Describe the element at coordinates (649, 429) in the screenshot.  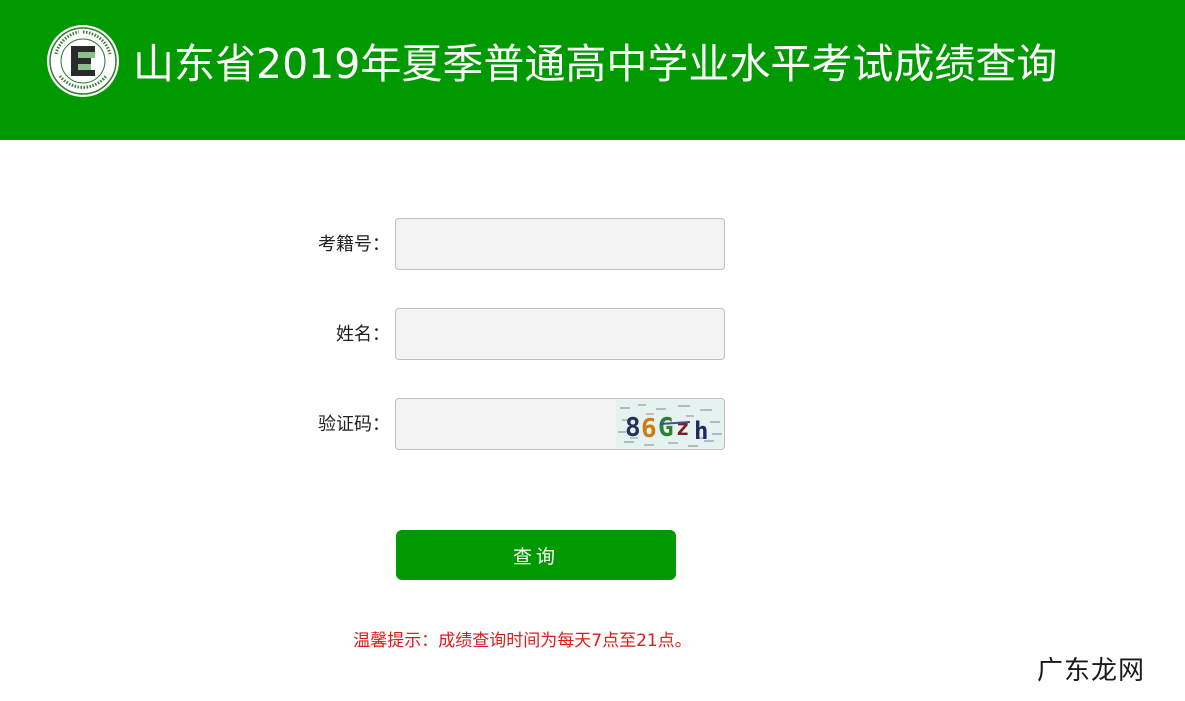
I see `svg-text: 6` at that location.